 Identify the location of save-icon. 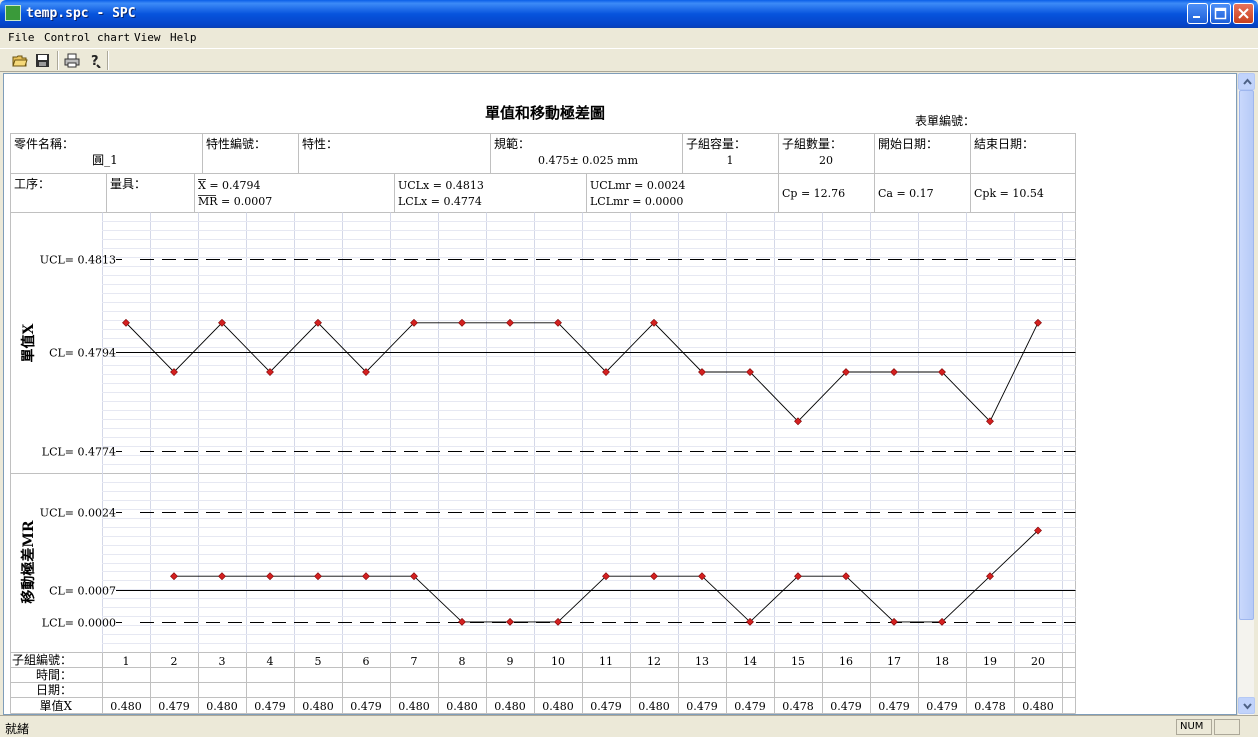
(42, 60).